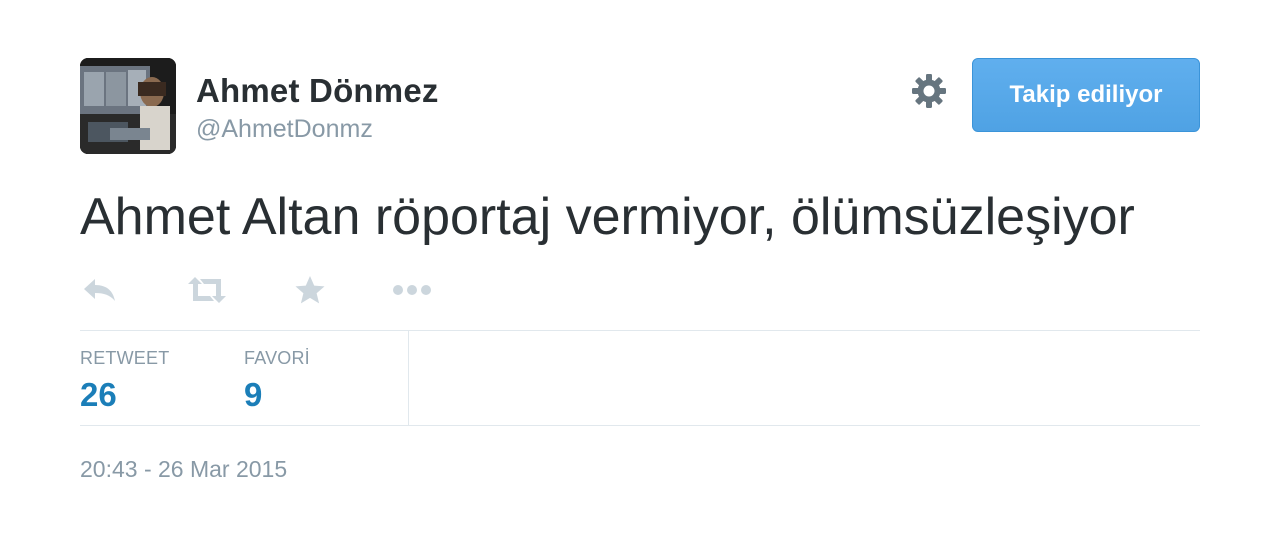  I want to click on tweet-actions, so click(640, 290).